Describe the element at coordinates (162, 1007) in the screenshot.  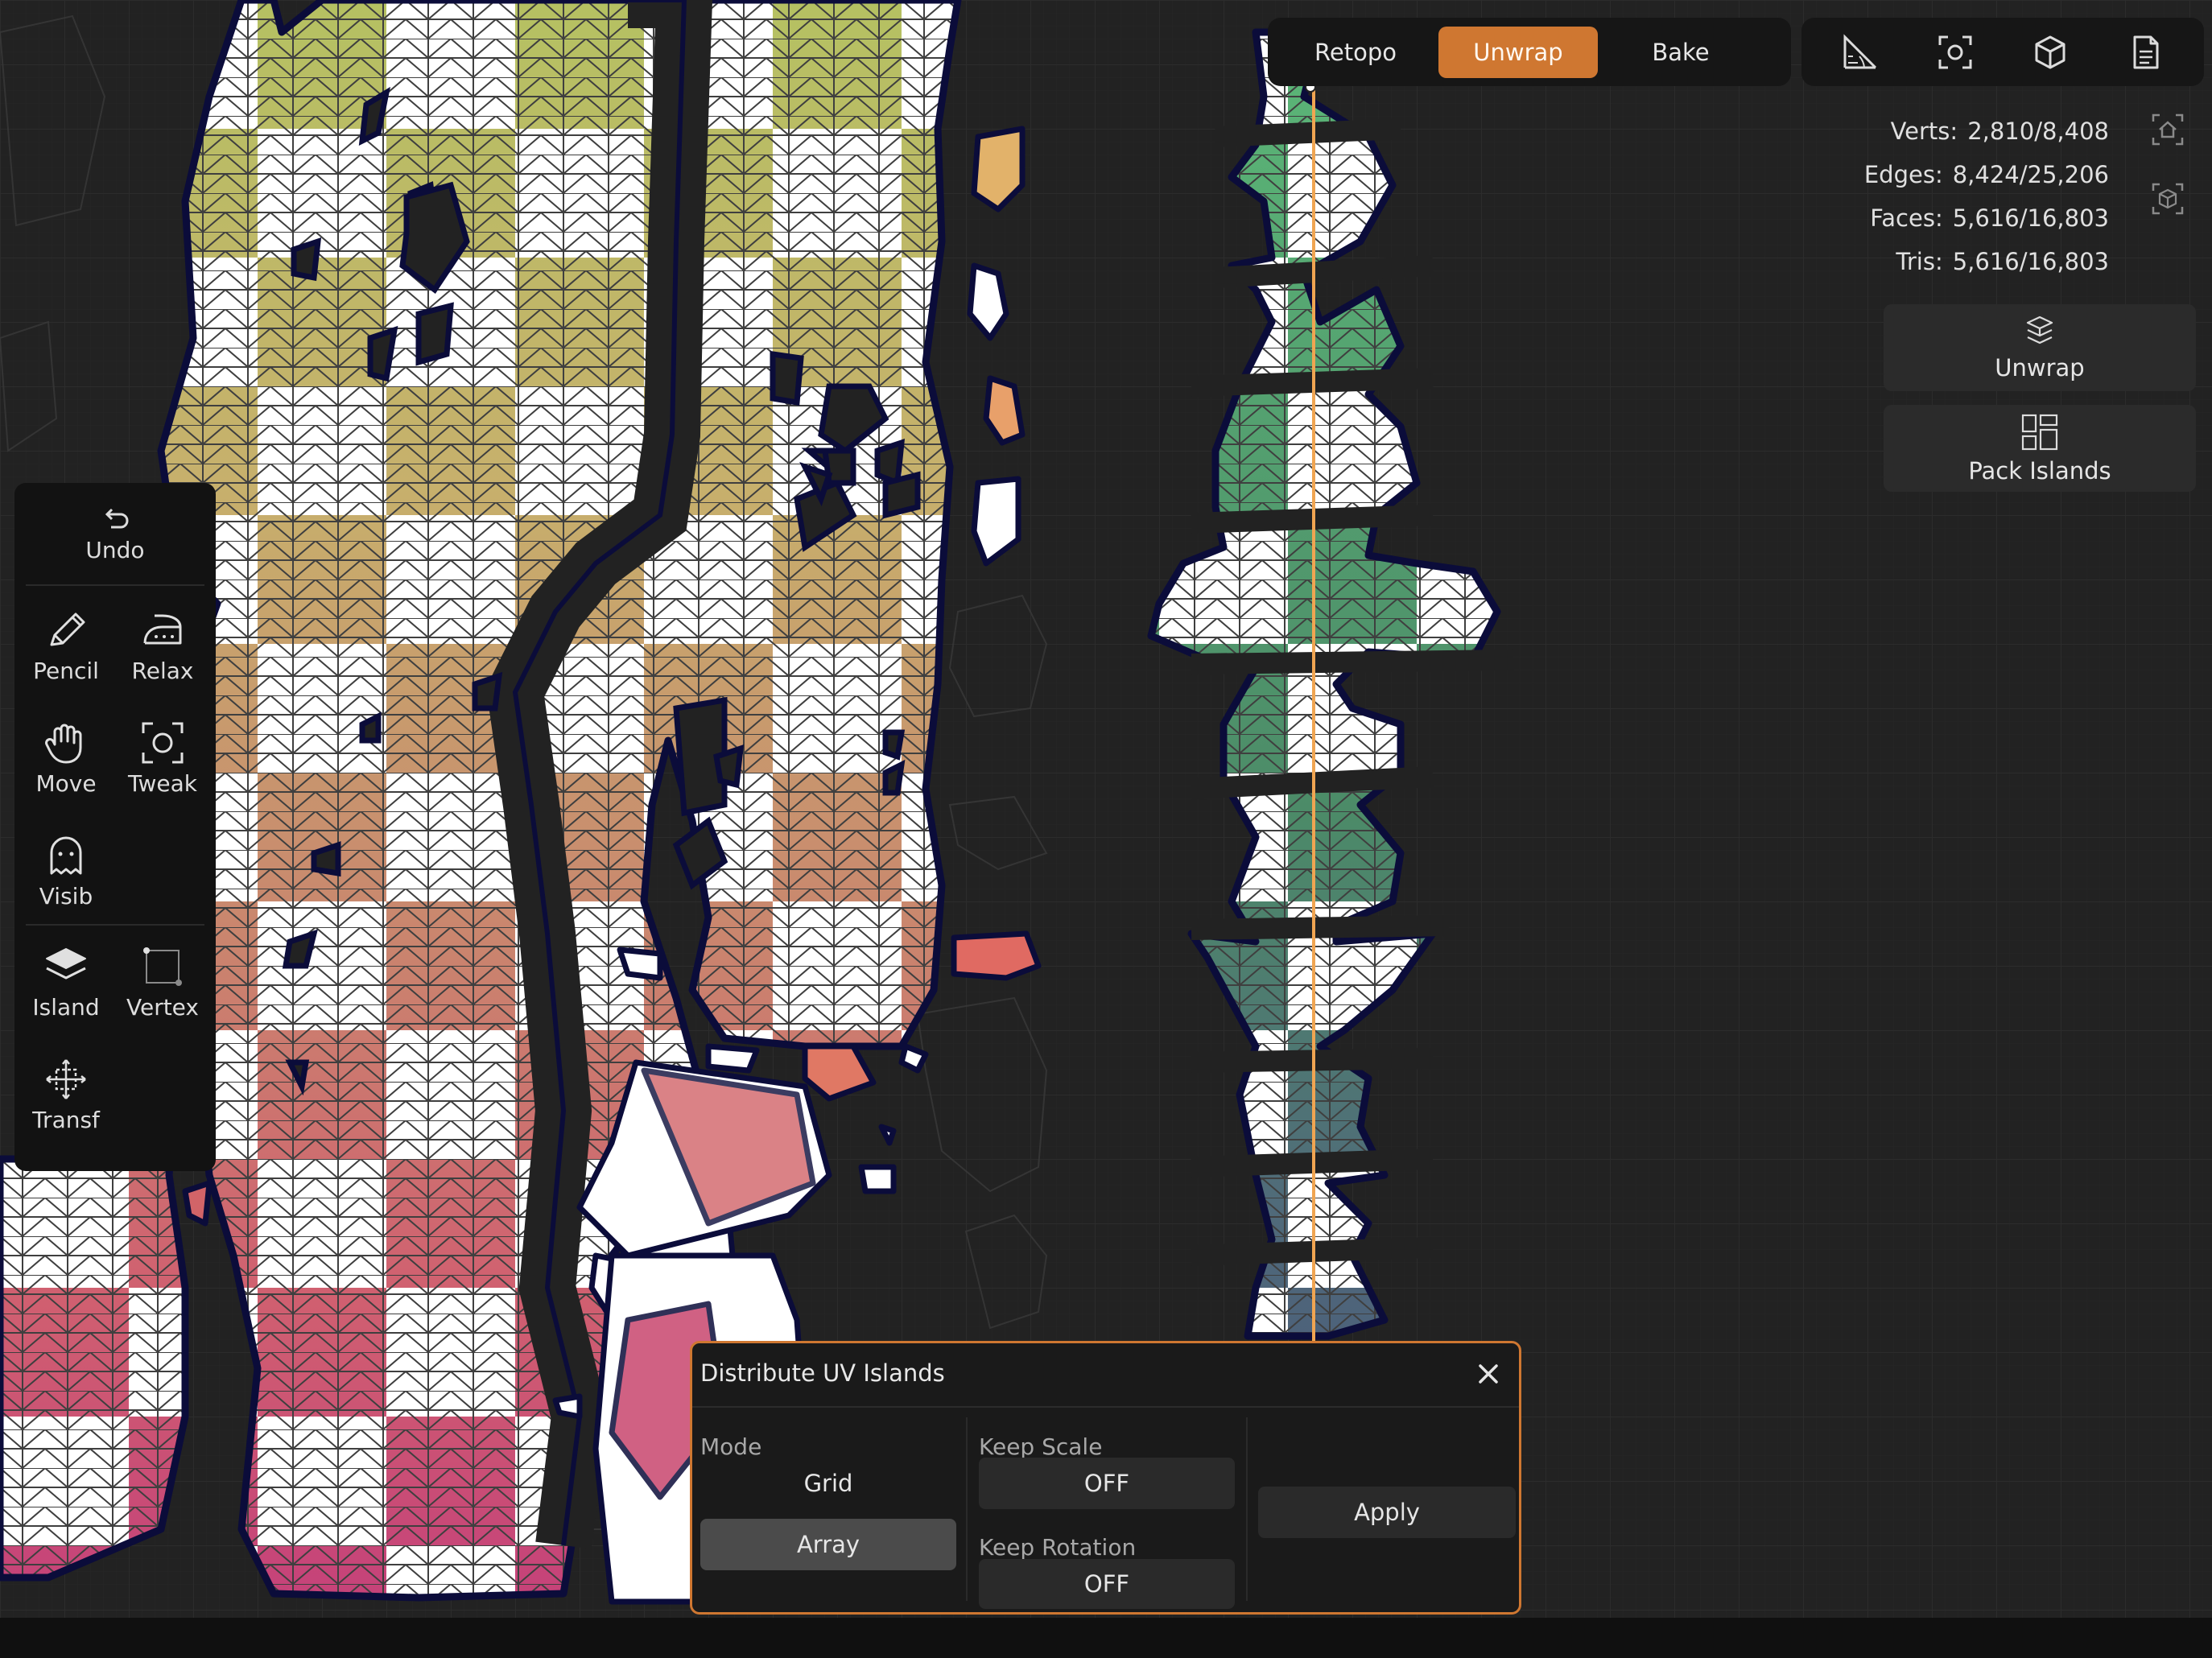
I see `vertex-label: Vertex` at that location.